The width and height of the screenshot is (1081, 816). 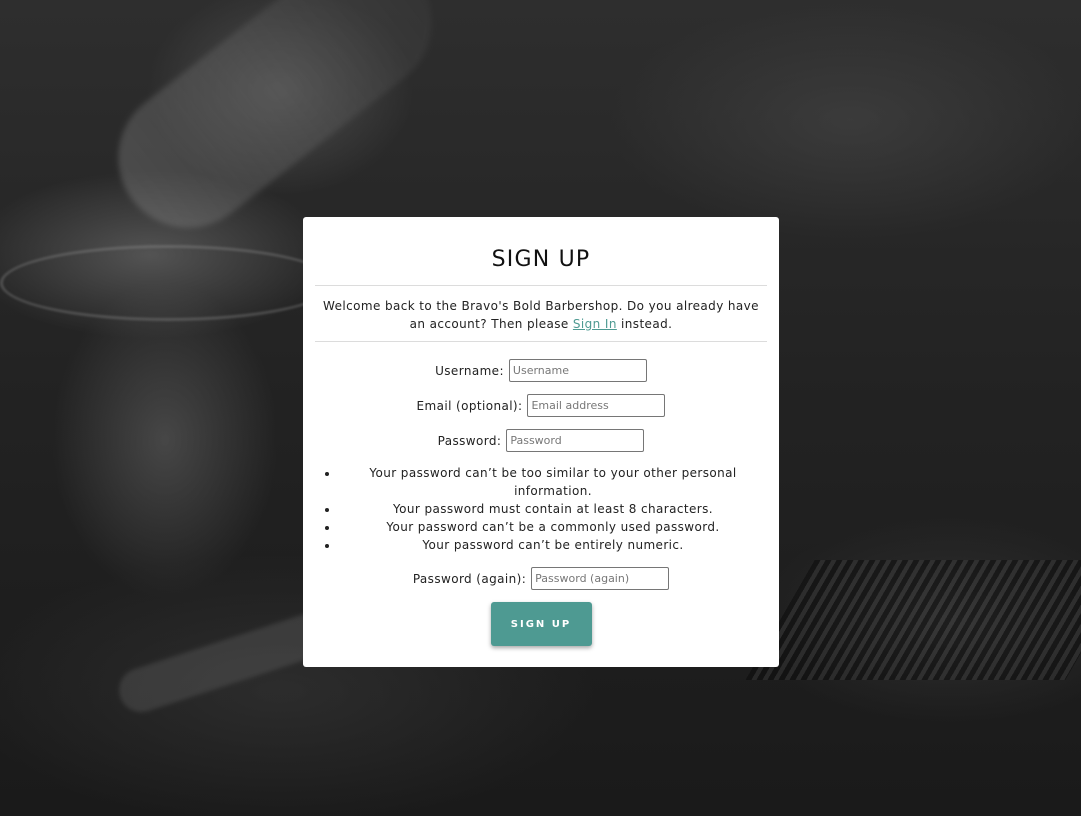 What do you see at coordinates (644, 324) in the screenshot?
I see `welcome-suffix: instead.` at bounding box center [644, 324].